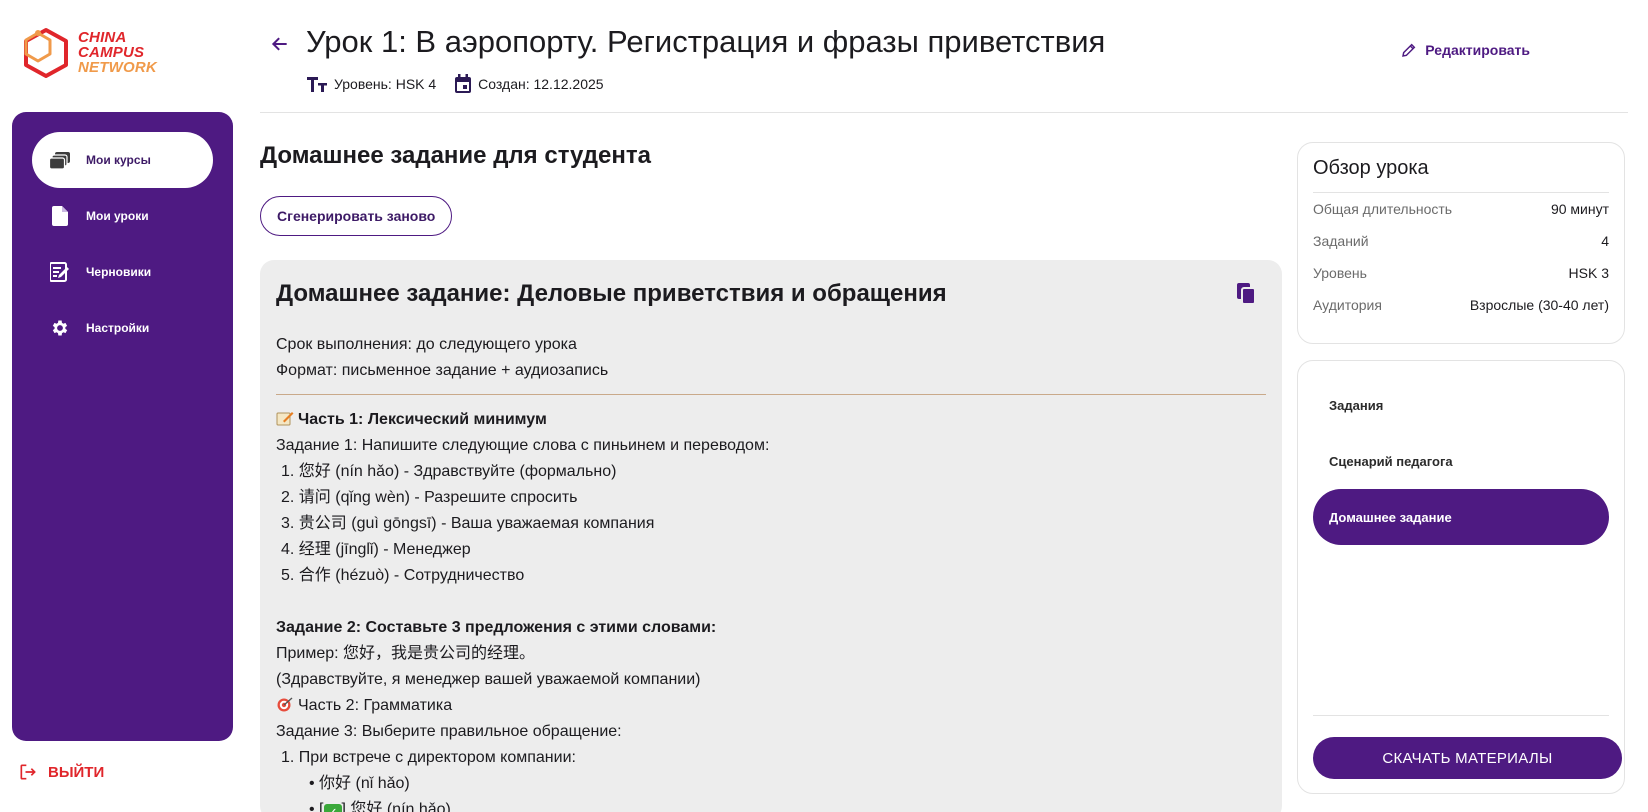 This screenshot has height=812, width=1648. What do you see at coordinates (403, 575) in the screenshot?
I see `list-item: 5. 合作 (hézuò) - Сотрудничество` at bounding box center [403, 575].